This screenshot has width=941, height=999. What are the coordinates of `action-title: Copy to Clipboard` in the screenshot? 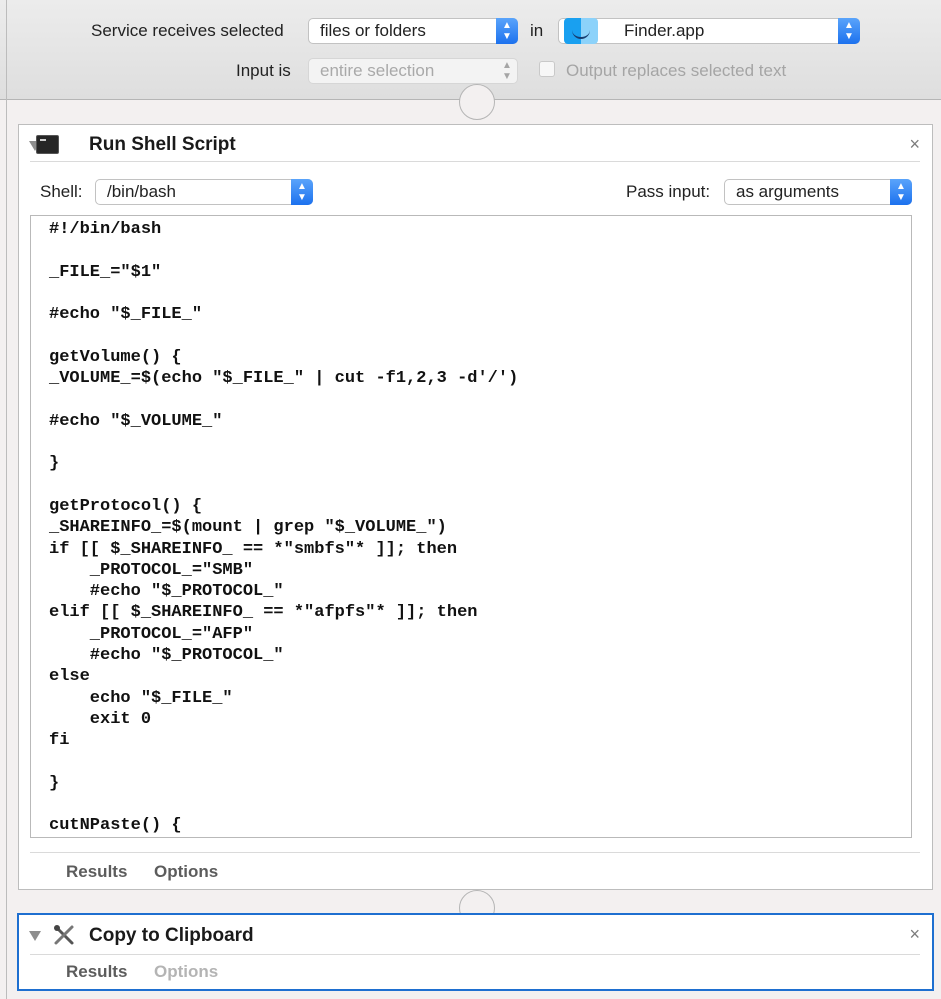 It's located at (171, 935).